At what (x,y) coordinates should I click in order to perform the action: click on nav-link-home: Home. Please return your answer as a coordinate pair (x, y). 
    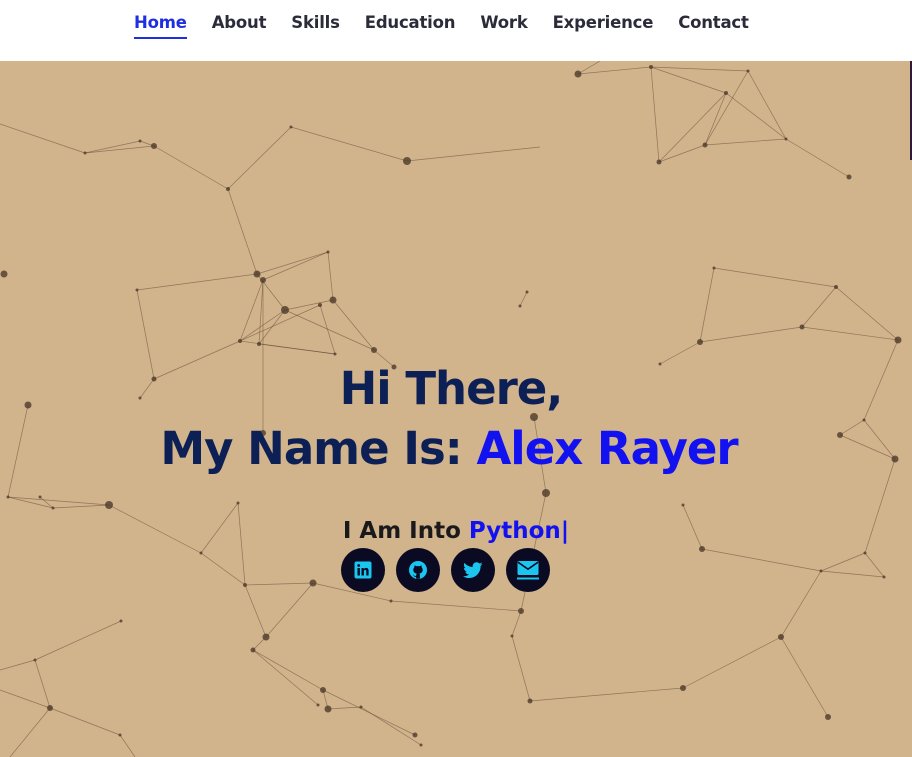
    Looking at the image, I should click on (160, 26).